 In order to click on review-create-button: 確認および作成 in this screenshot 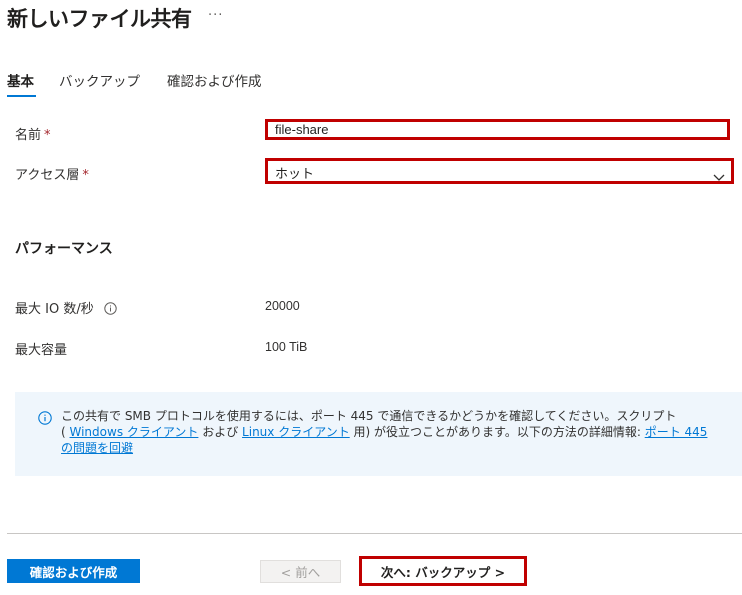, I will do `click(73, 571)`.